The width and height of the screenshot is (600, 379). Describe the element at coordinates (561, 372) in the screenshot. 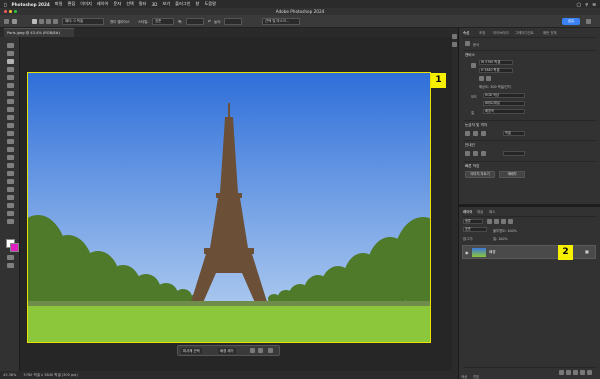

I see `link-layers-icon` at that location.